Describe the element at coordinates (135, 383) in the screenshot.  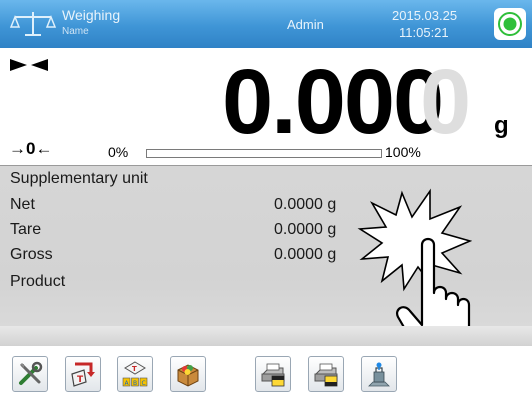
I see `svg-text: B` at that location.